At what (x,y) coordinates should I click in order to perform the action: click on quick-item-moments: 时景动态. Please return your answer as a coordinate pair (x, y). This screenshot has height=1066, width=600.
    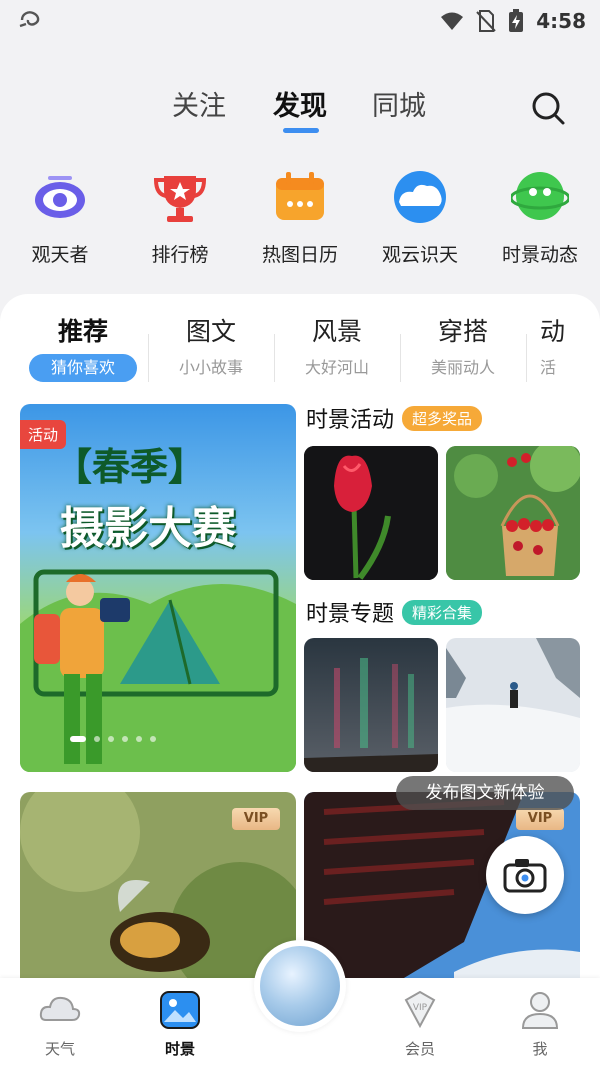
    Looking at the image, I should click on (540, 217).